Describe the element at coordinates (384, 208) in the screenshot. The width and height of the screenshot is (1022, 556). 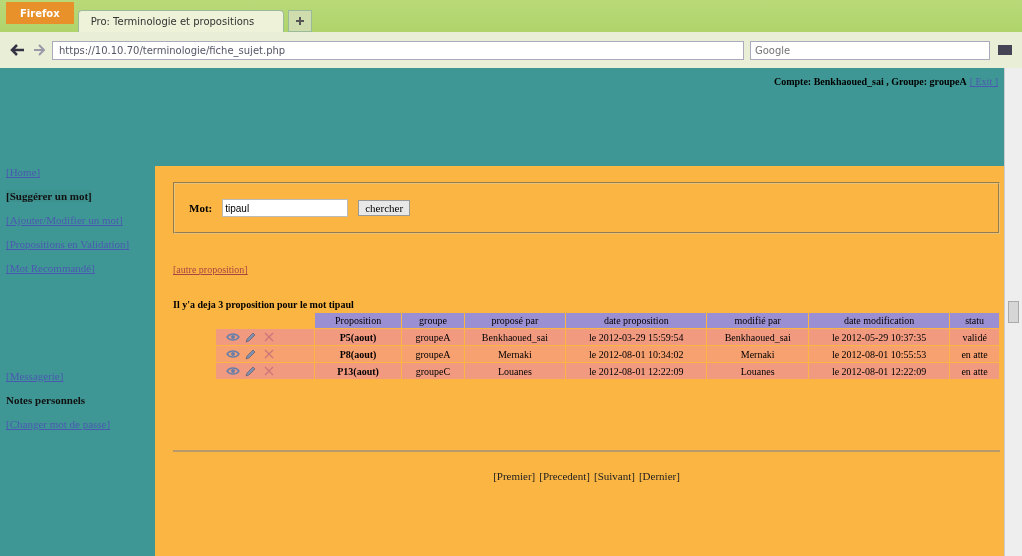
I see `search-button: chercher` at that location.